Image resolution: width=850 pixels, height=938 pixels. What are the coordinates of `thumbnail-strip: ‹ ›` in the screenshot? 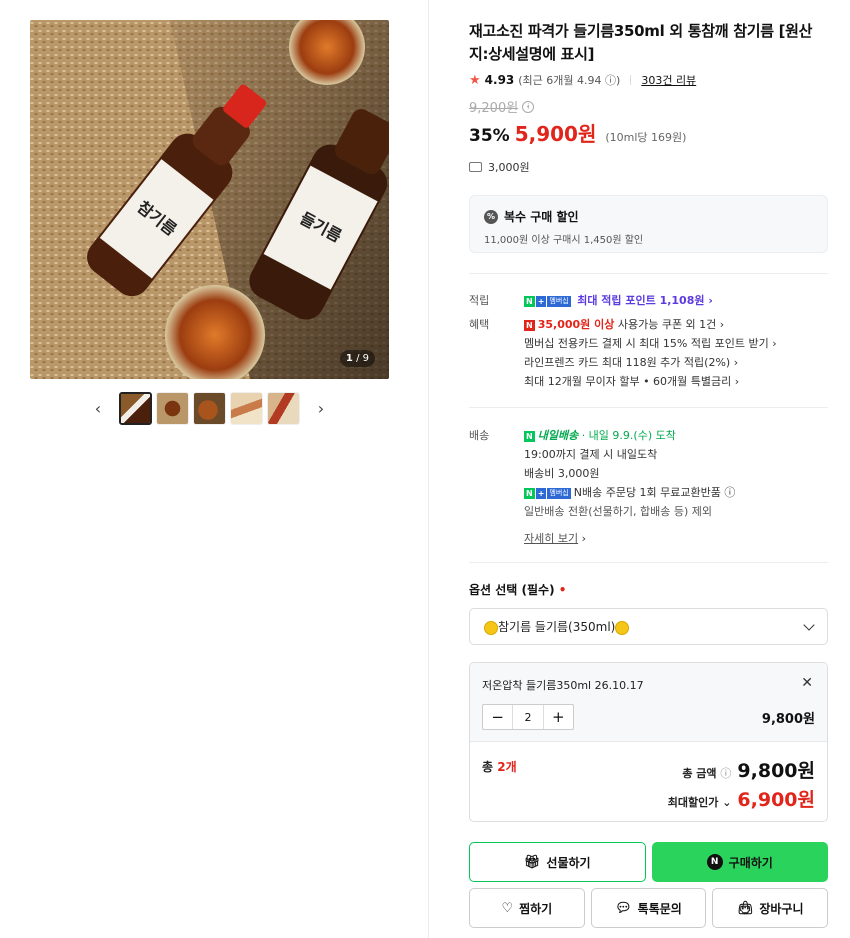 It's located at (209, 408).